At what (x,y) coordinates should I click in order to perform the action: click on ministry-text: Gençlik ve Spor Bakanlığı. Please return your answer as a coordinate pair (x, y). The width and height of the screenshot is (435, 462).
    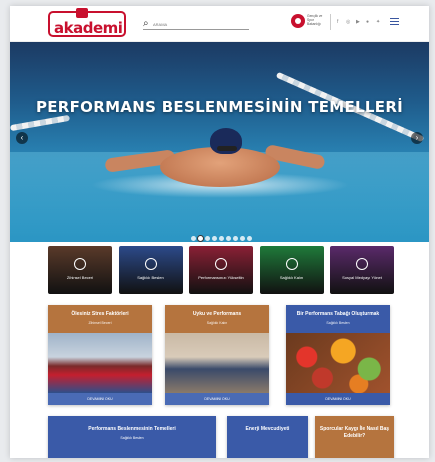
    Looking at the image, I should click on (315, 20).